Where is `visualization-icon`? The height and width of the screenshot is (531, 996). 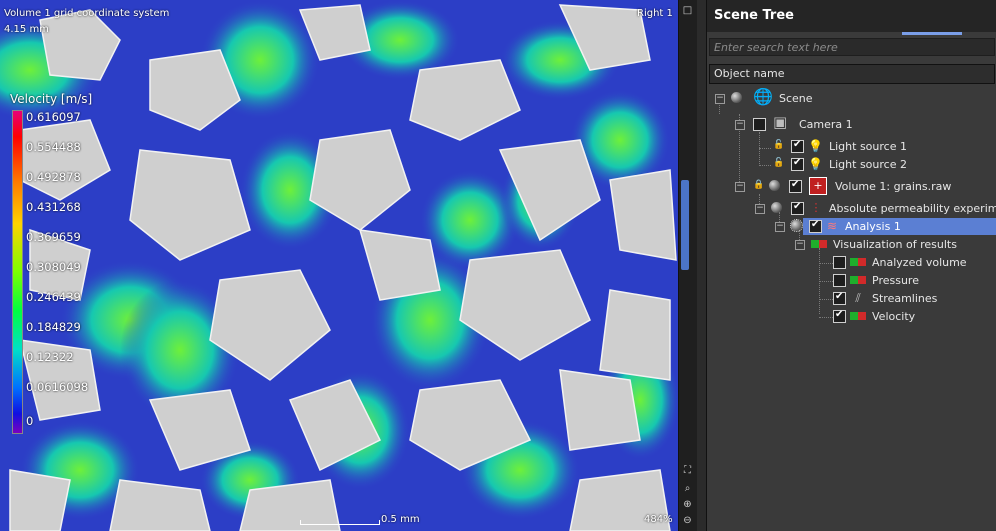 visualization-icon is located at coordinates (819, 244).